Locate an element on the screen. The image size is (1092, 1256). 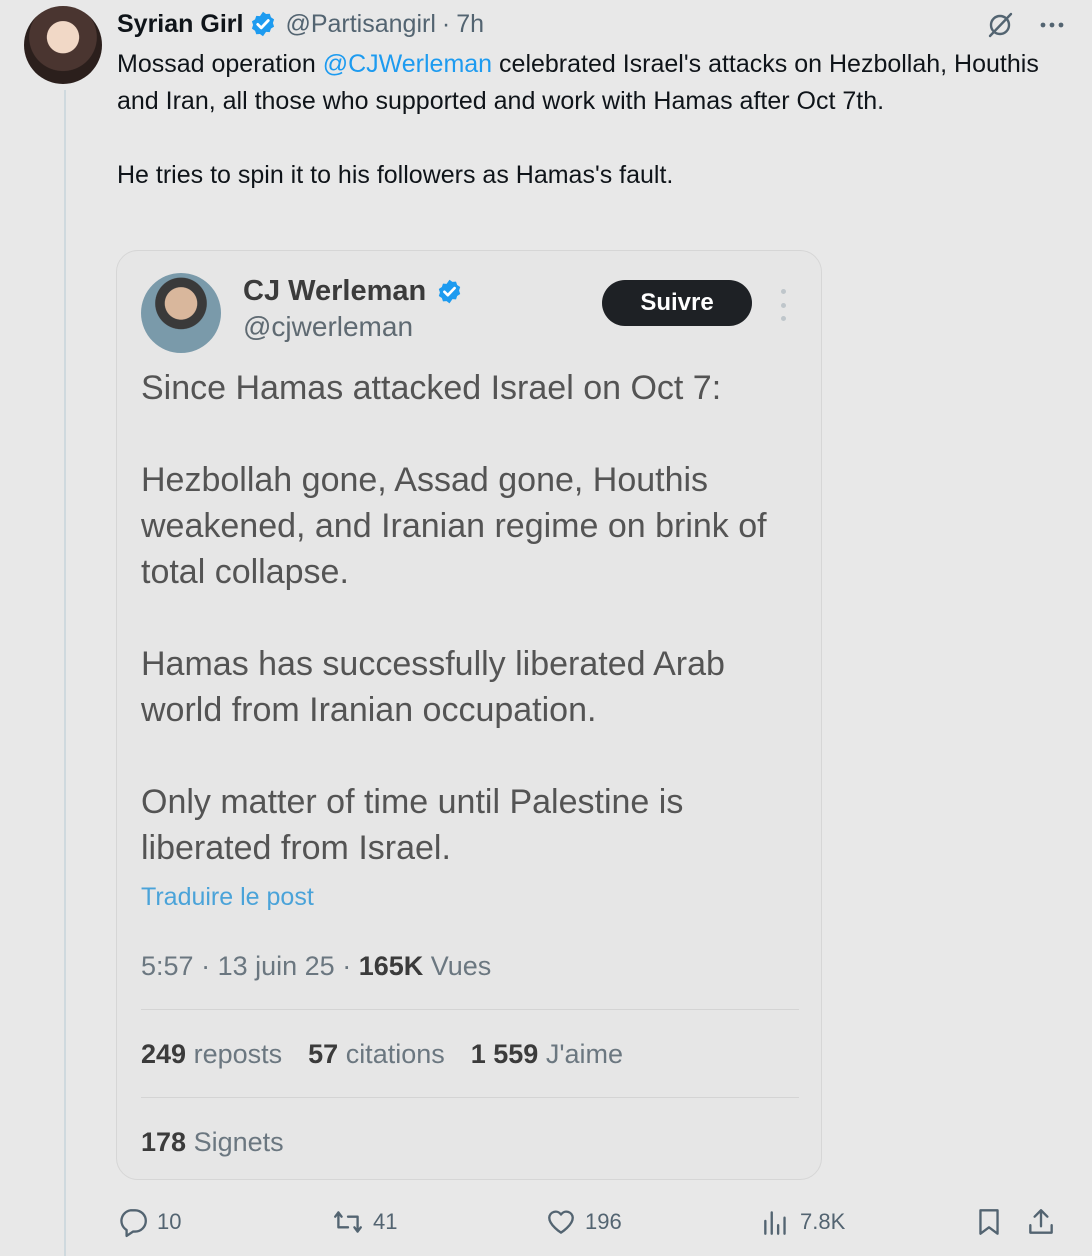
likes-stat: 1 559 J'aime is located at coordinates (547, 1054).